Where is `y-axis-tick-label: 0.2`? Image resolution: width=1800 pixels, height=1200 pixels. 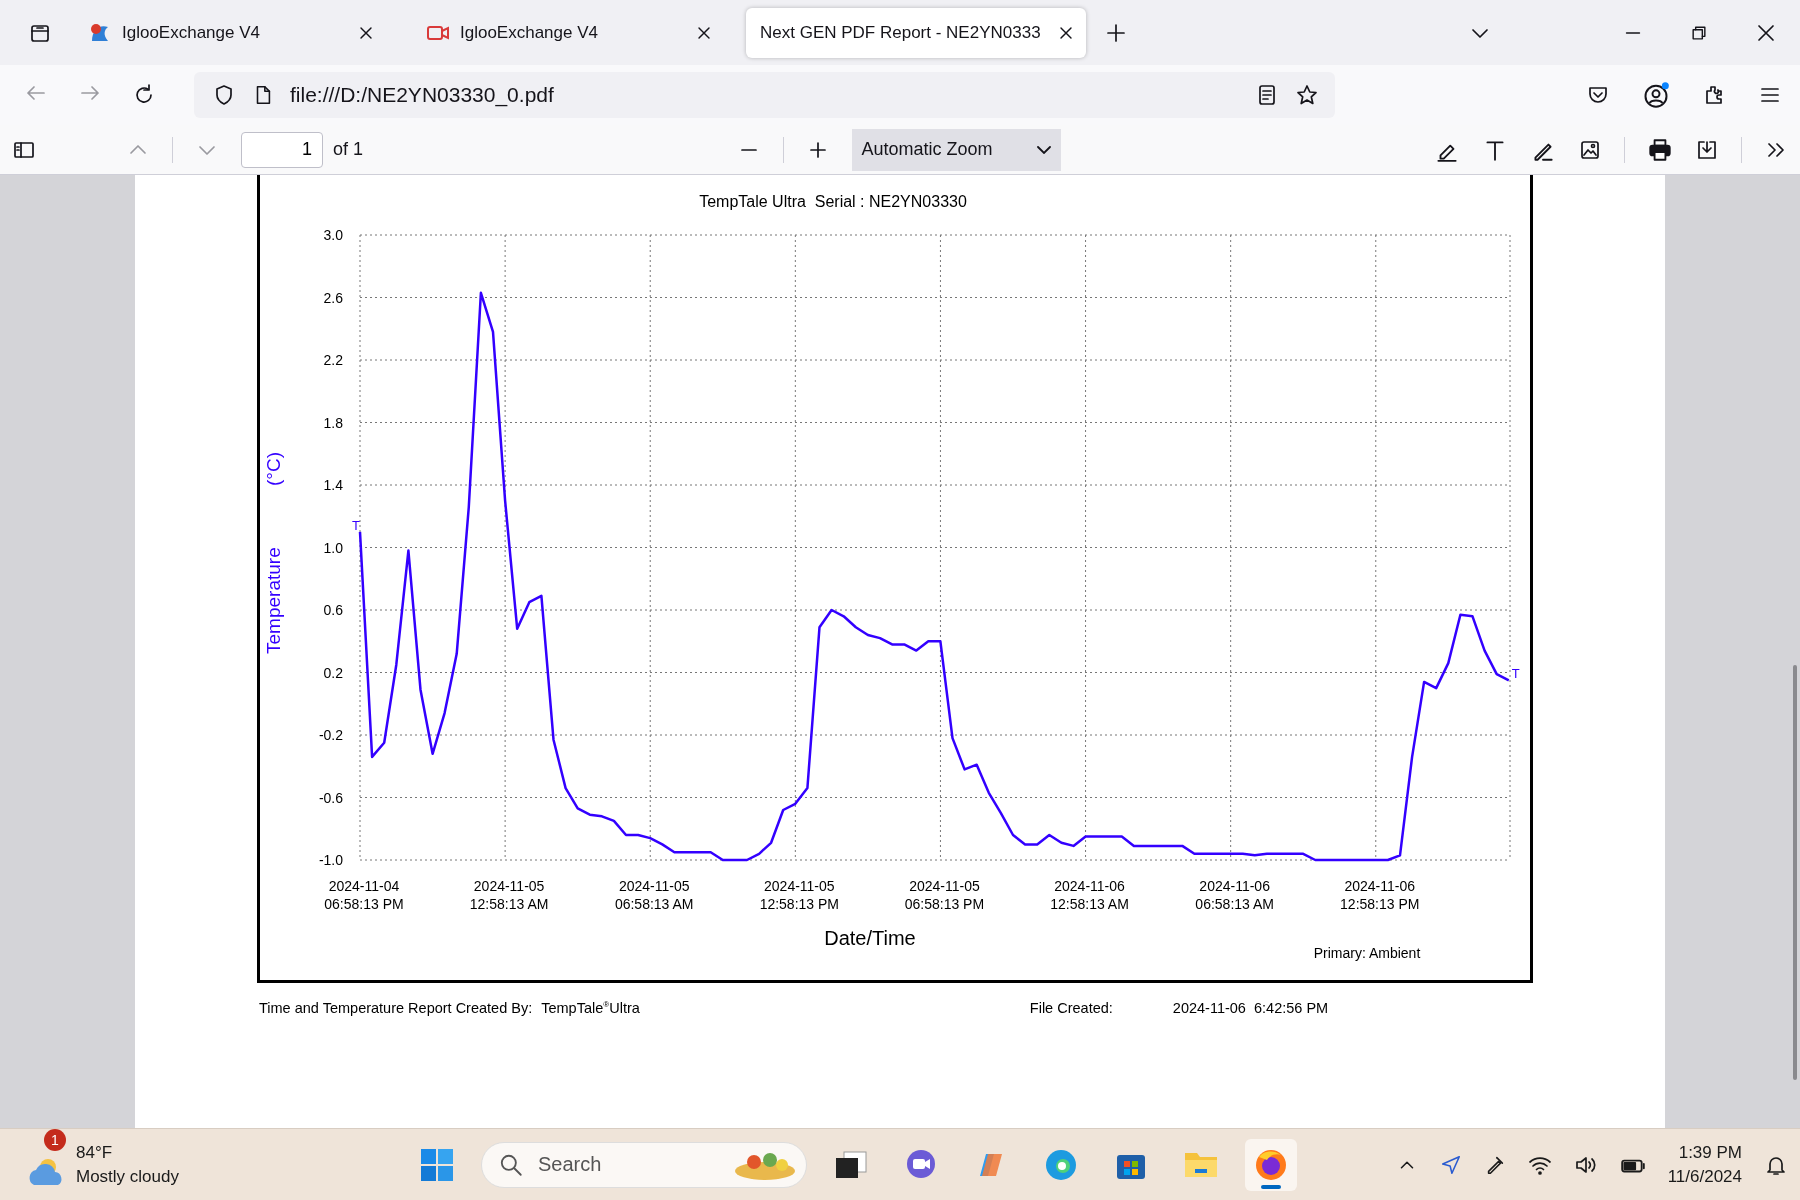 y-axis-tick-label: 0.2 is located at coordinates (333, 672).